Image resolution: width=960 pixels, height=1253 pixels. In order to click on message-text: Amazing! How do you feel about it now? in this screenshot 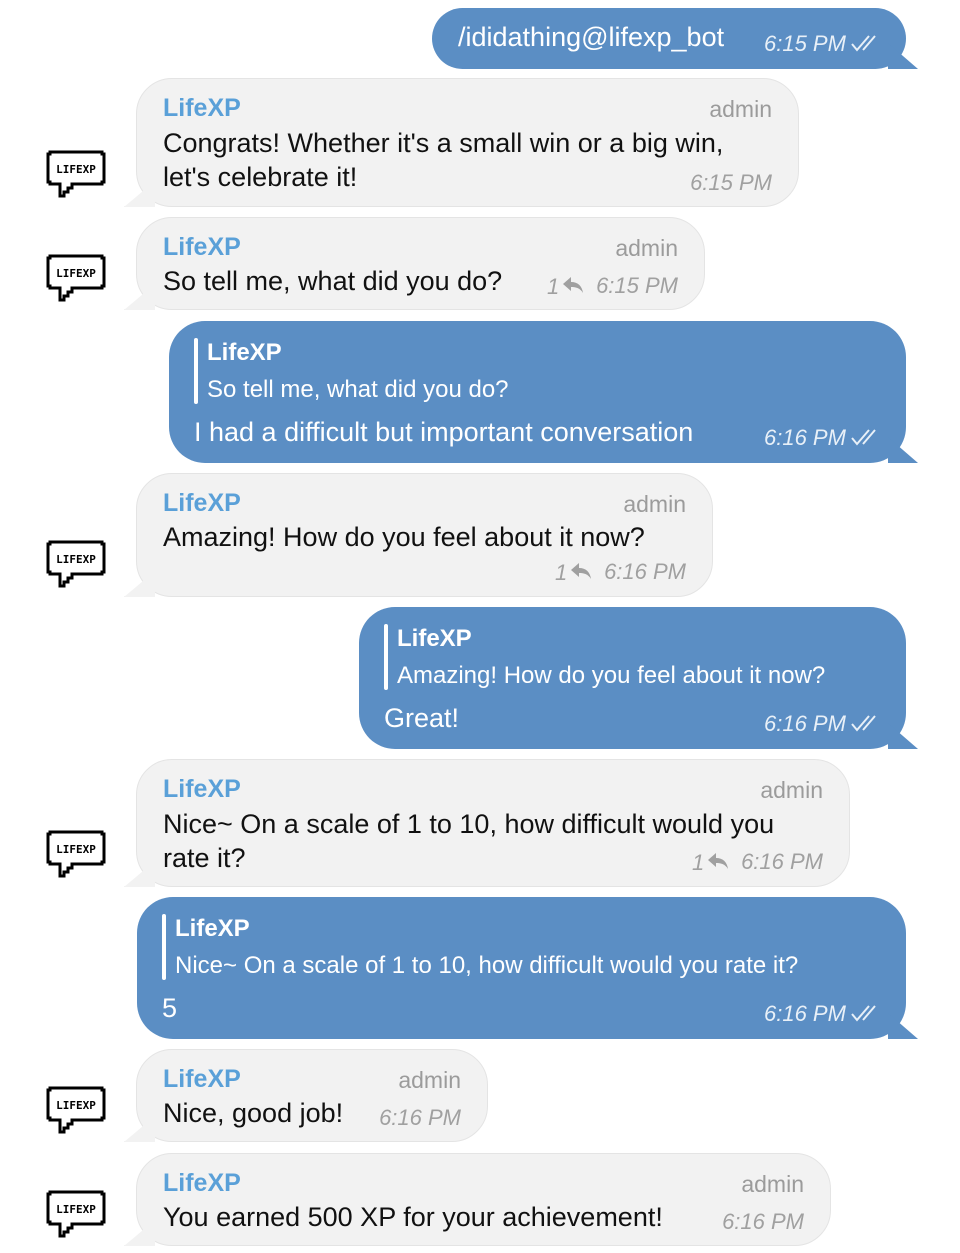, I will do `click(404, 537)`.